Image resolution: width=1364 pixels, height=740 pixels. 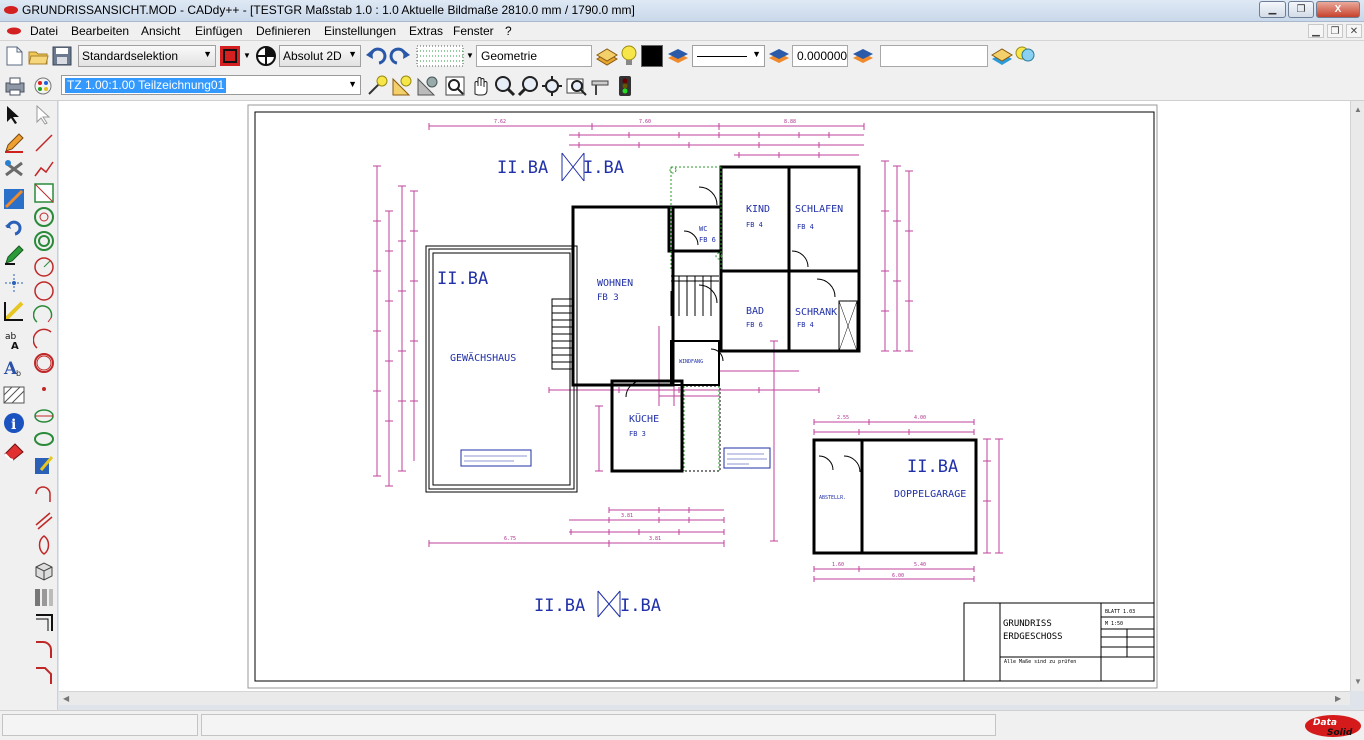 I want to click on group-hand-icon, so click(x=1002, y=56).